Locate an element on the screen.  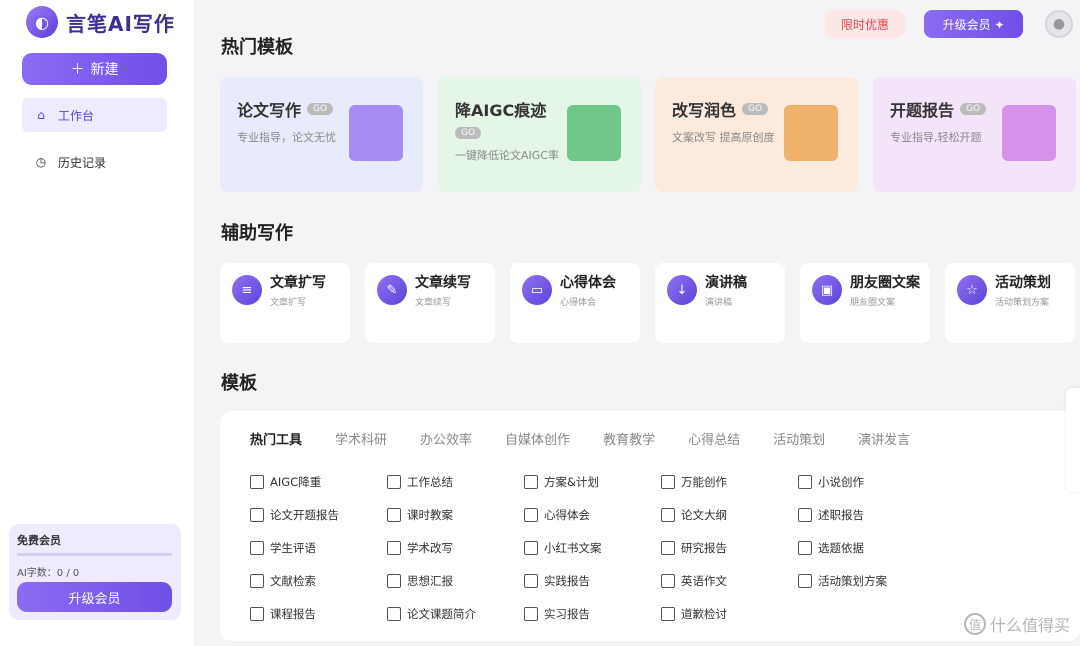
new-button: ＋ 新建 is located at coordinates (94, 69).